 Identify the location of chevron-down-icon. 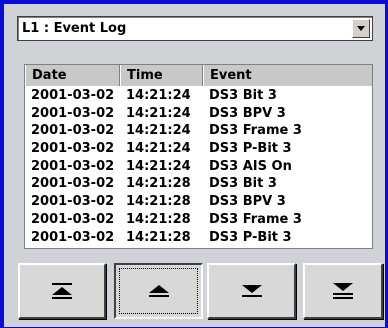
(361, 28).